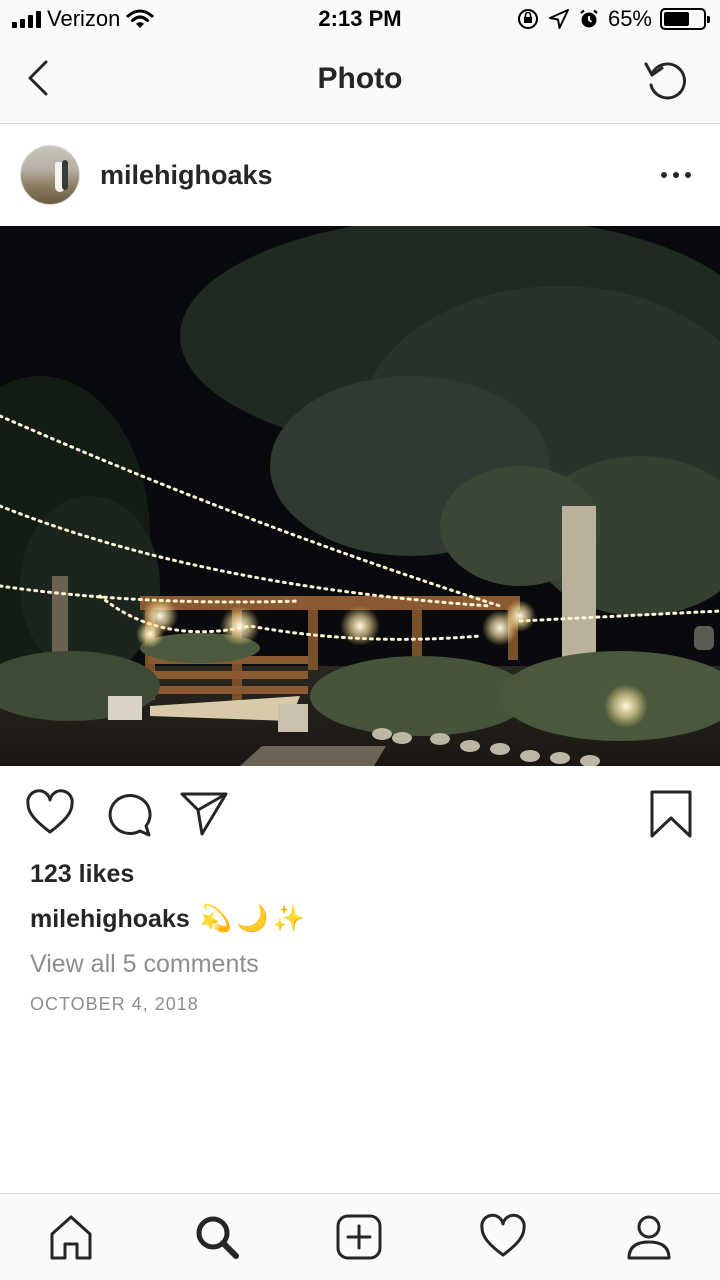 The height and width of the screenshot is (1280, 720). I want to click on post-header: milehighoaks, so click(360, 175).